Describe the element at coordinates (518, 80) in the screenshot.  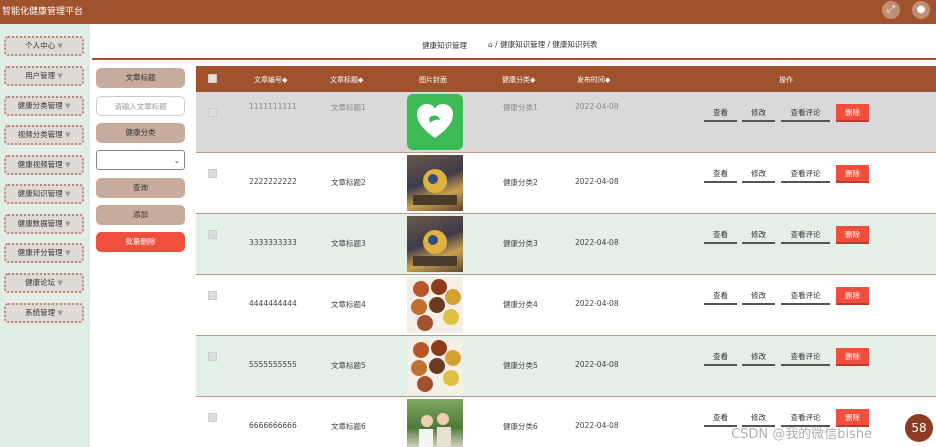
I see `header-category: 健康分类◆` at that location.